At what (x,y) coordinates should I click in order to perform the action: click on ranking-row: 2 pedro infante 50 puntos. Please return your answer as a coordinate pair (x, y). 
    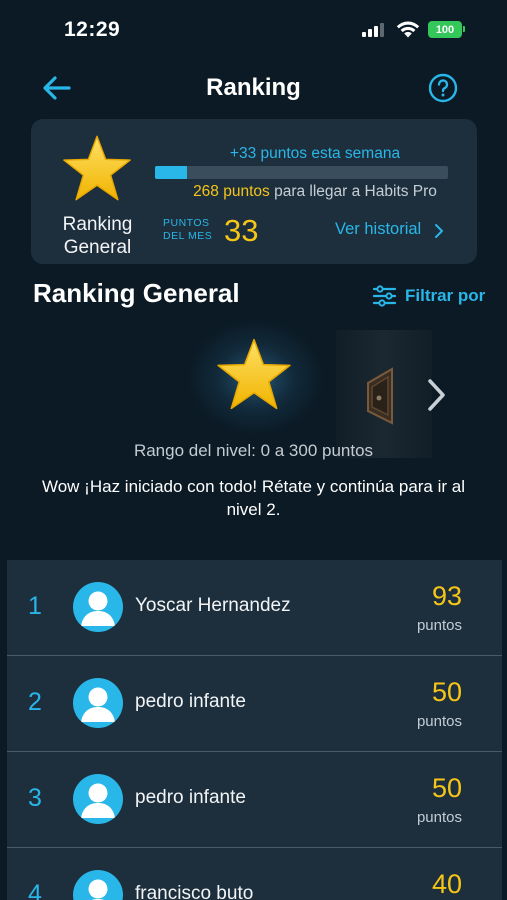
    Looking at the image, I should click on (254, 704).